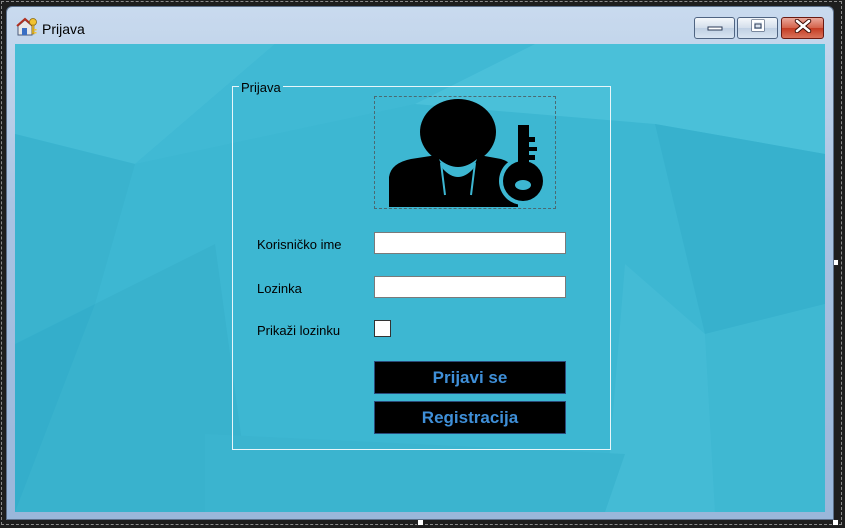 The image size is (845, 528). Describe the element at coordinates (279, 288) in the screenshot. I see `password-label: Lozinka` at that location.